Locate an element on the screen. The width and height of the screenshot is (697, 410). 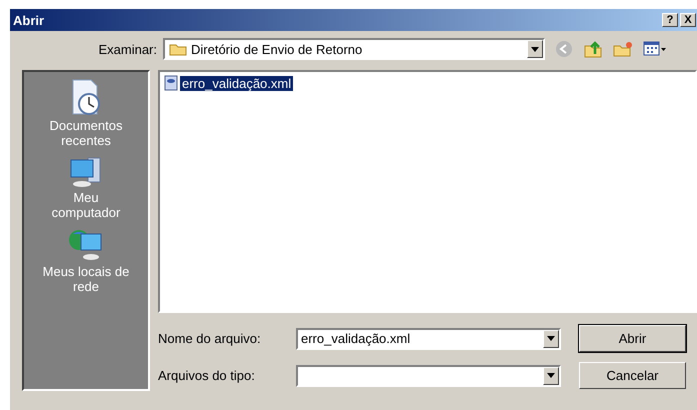
folder-icon is located at coordinates (178, 49).